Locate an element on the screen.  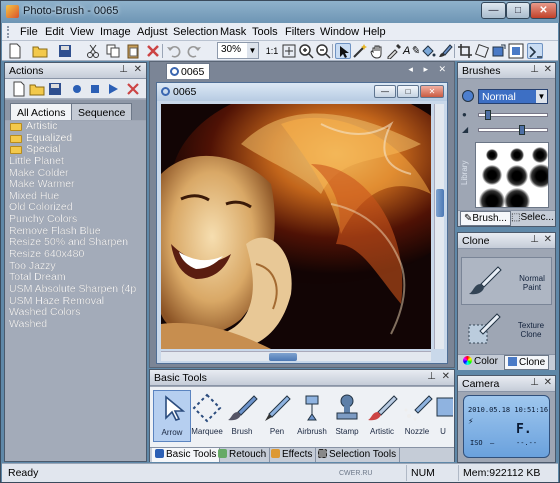
menu-adjust: Adjust is located at coordinates (152, 32).